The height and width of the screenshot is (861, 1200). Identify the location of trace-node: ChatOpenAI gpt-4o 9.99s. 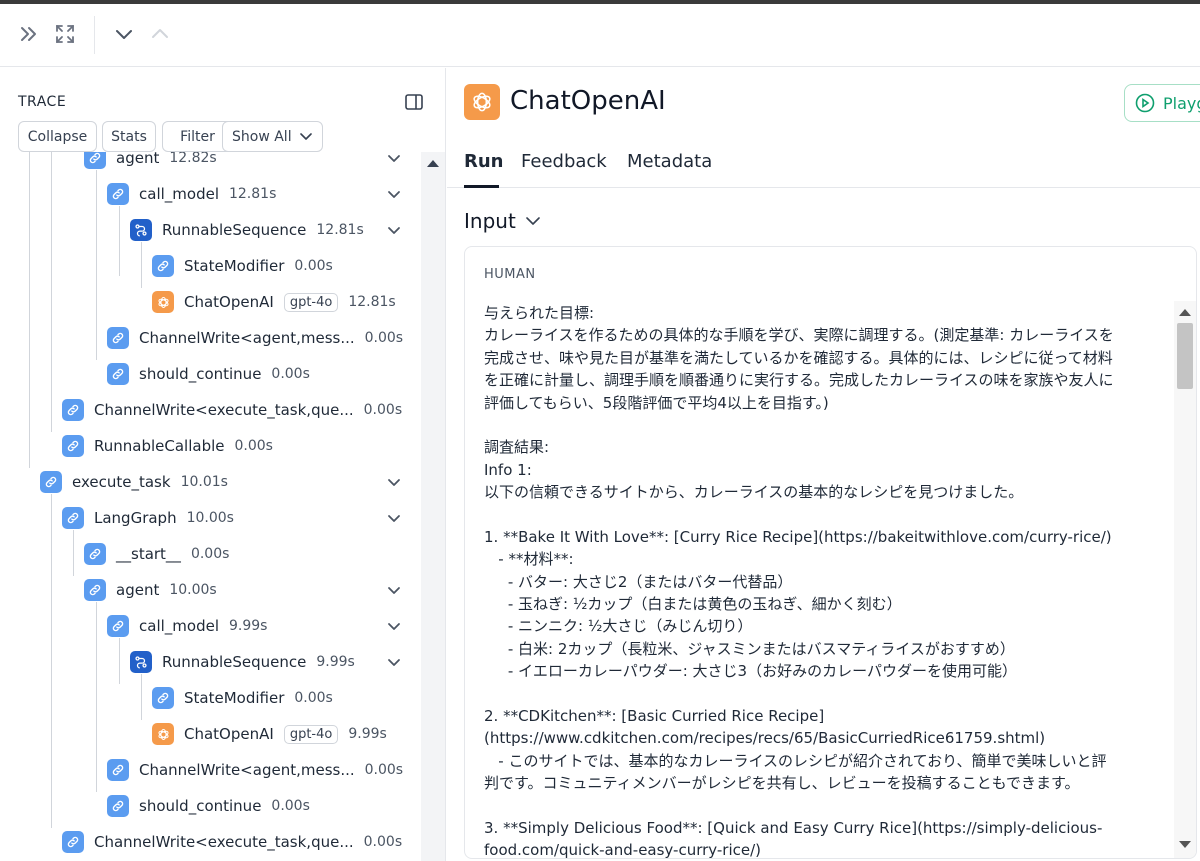
(269, 734).